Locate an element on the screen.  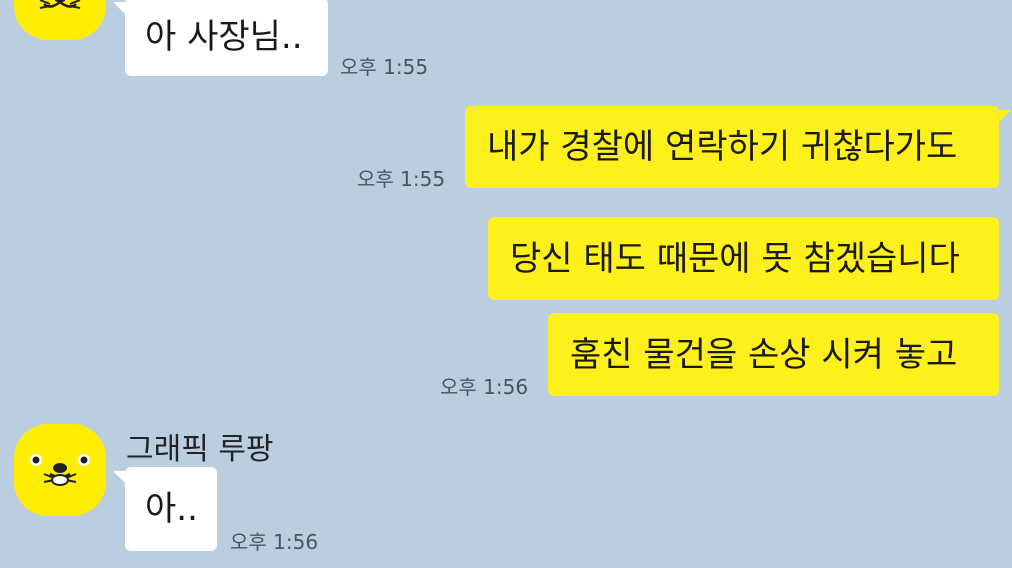
sender-name: 그래픽 루팡 is located at coordinates (200, 449).